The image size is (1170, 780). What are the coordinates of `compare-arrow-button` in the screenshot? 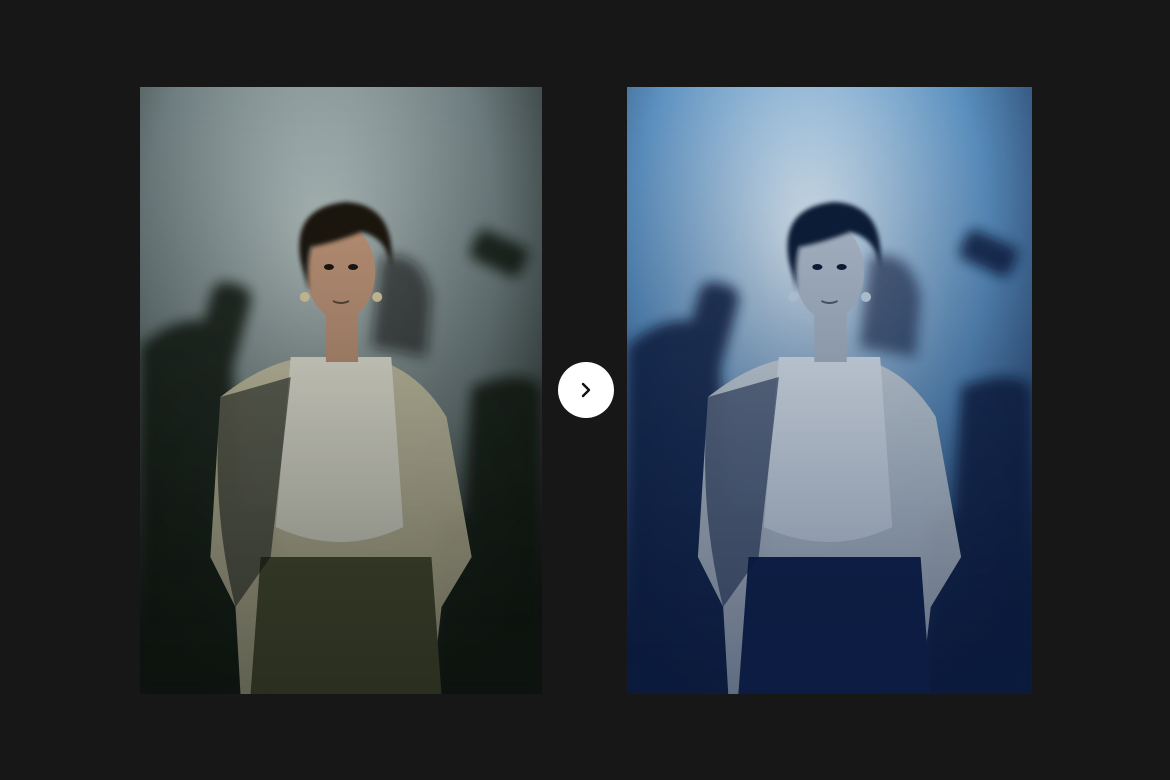 It's located at (586, 390).